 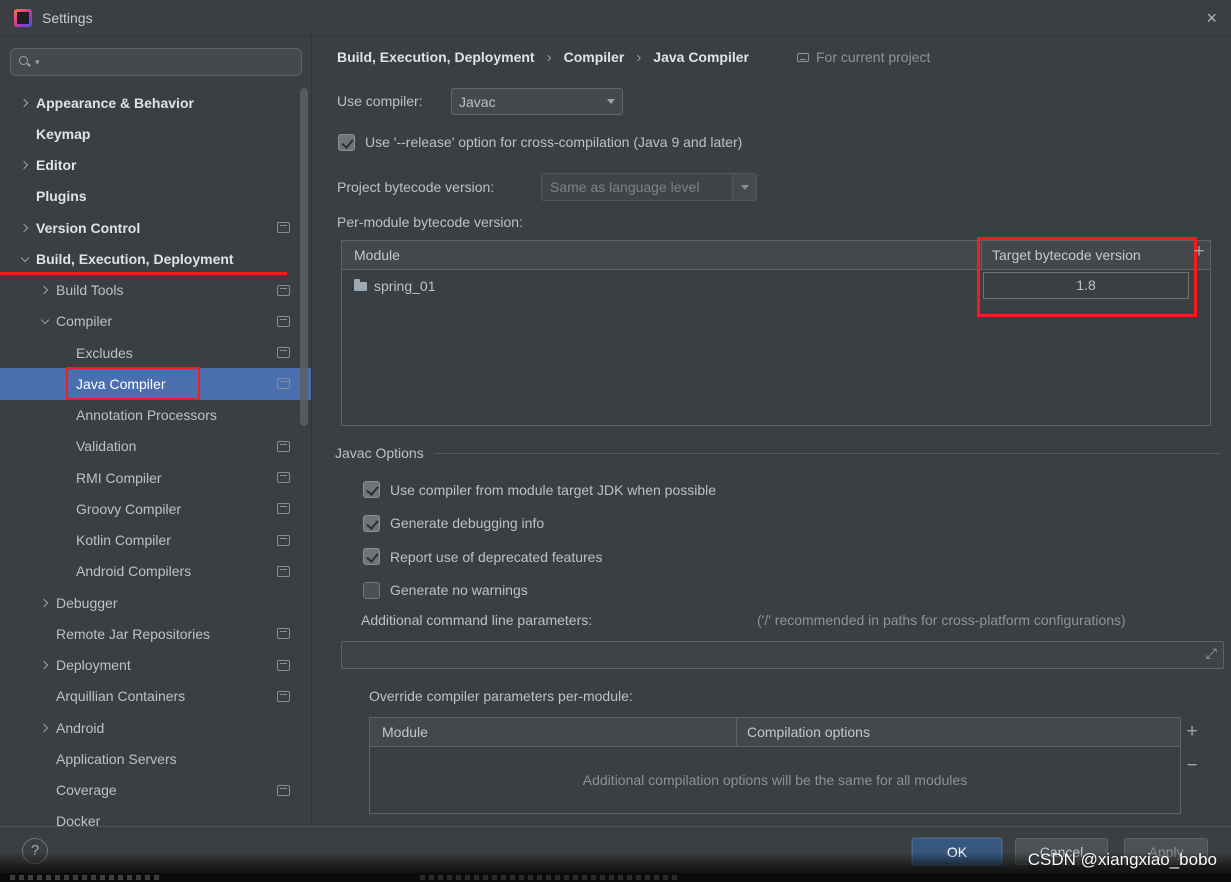 What do you see at coordinates (134, 571) in the screenshot?
I see `sidebar-item-label: Android Compilers` at bounding box center [134, 571].